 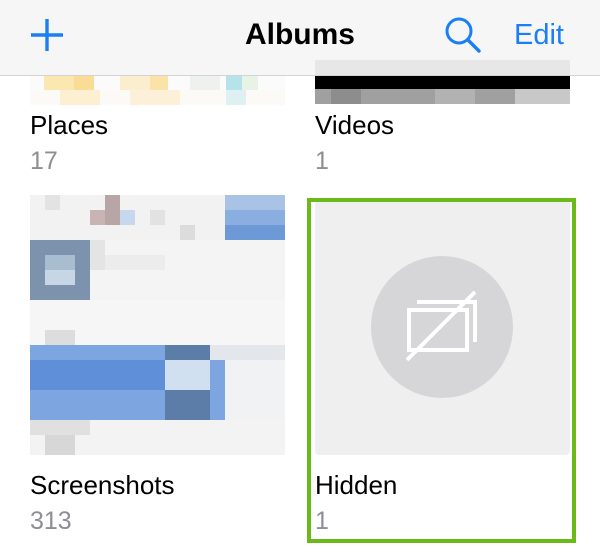 I want to click on album-name-videos: Videos, so click(x=355, y=125).